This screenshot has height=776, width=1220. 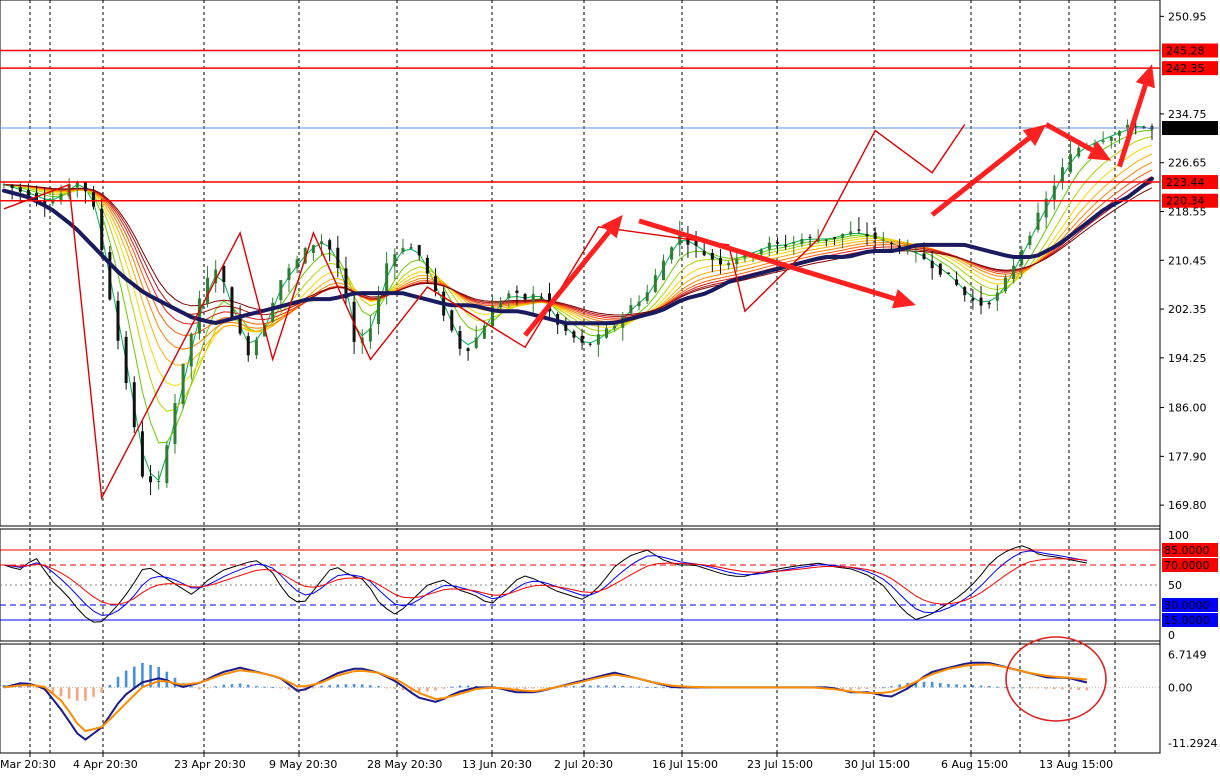 I want to click on level-tag-label: 223.44, so click(x=1185, y=182).